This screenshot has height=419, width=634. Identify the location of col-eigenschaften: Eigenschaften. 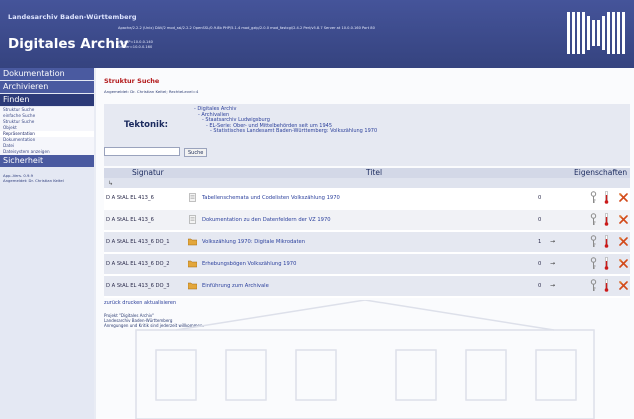
(600, 173).